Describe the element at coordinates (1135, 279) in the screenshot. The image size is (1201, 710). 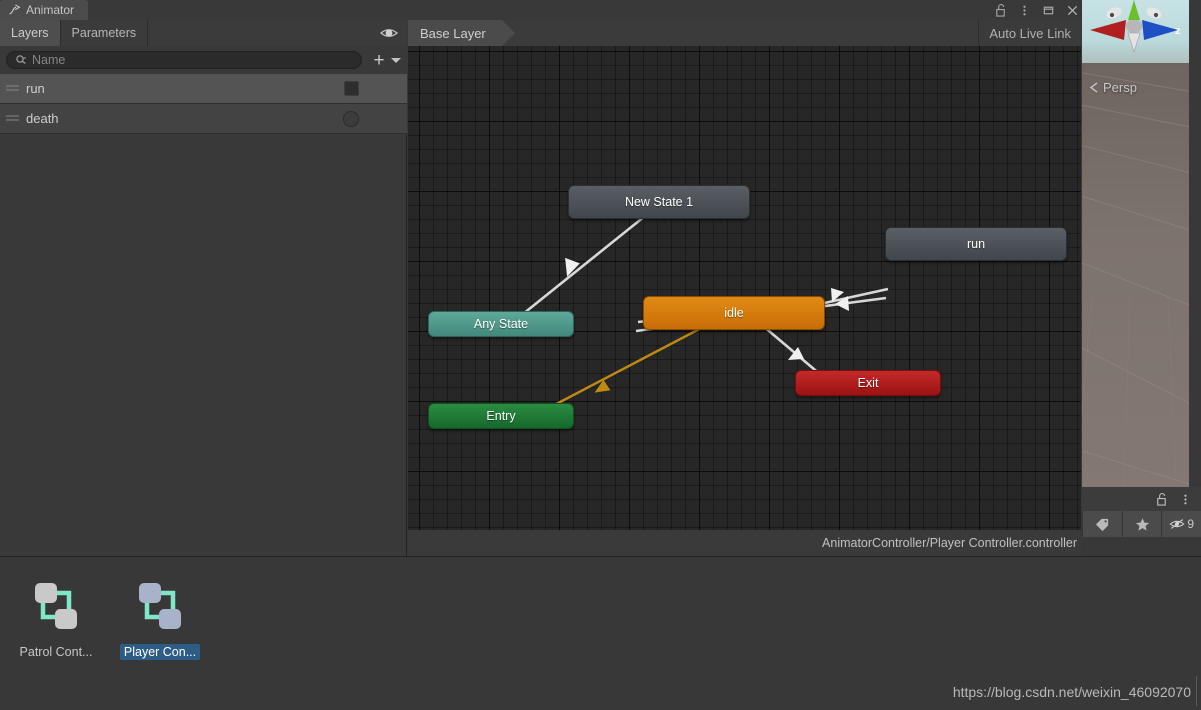
I see `scene-grid-lines` at that location.